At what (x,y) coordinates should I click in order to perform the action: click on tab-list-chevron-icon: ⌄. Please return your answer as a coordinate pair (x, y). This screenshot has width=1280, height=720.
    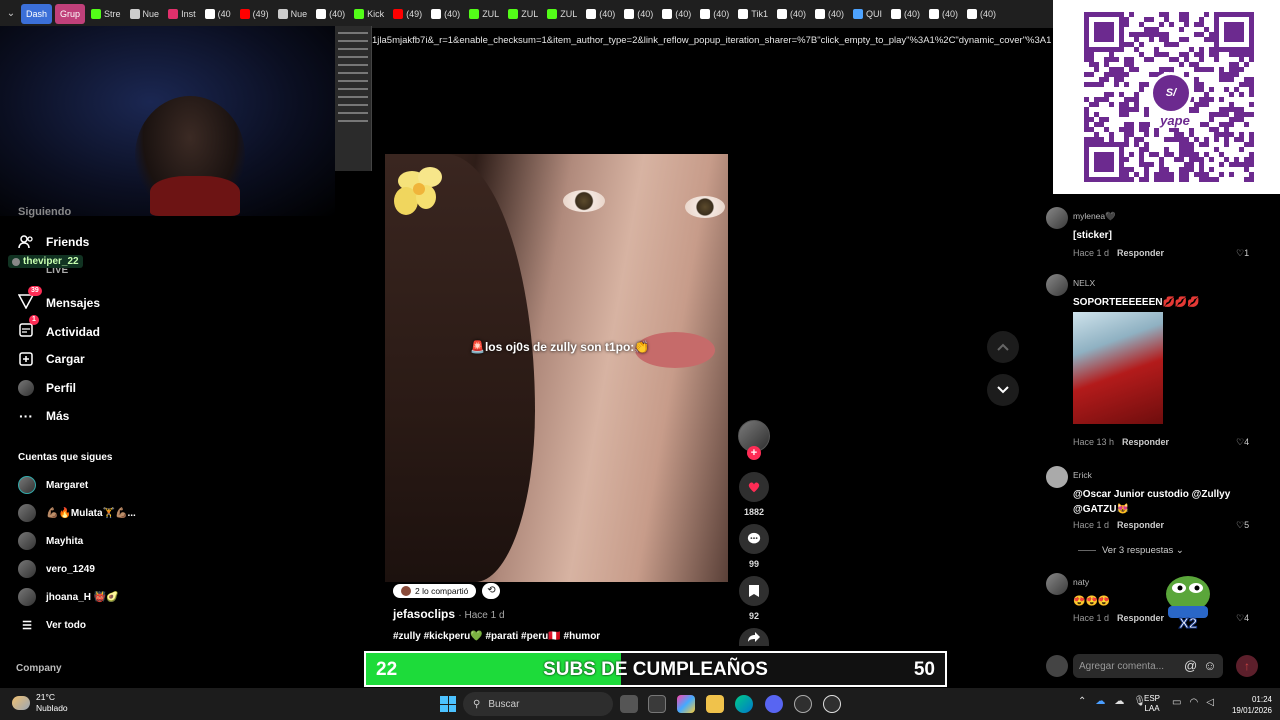
    Looking at the image, I should click on (11, 14).